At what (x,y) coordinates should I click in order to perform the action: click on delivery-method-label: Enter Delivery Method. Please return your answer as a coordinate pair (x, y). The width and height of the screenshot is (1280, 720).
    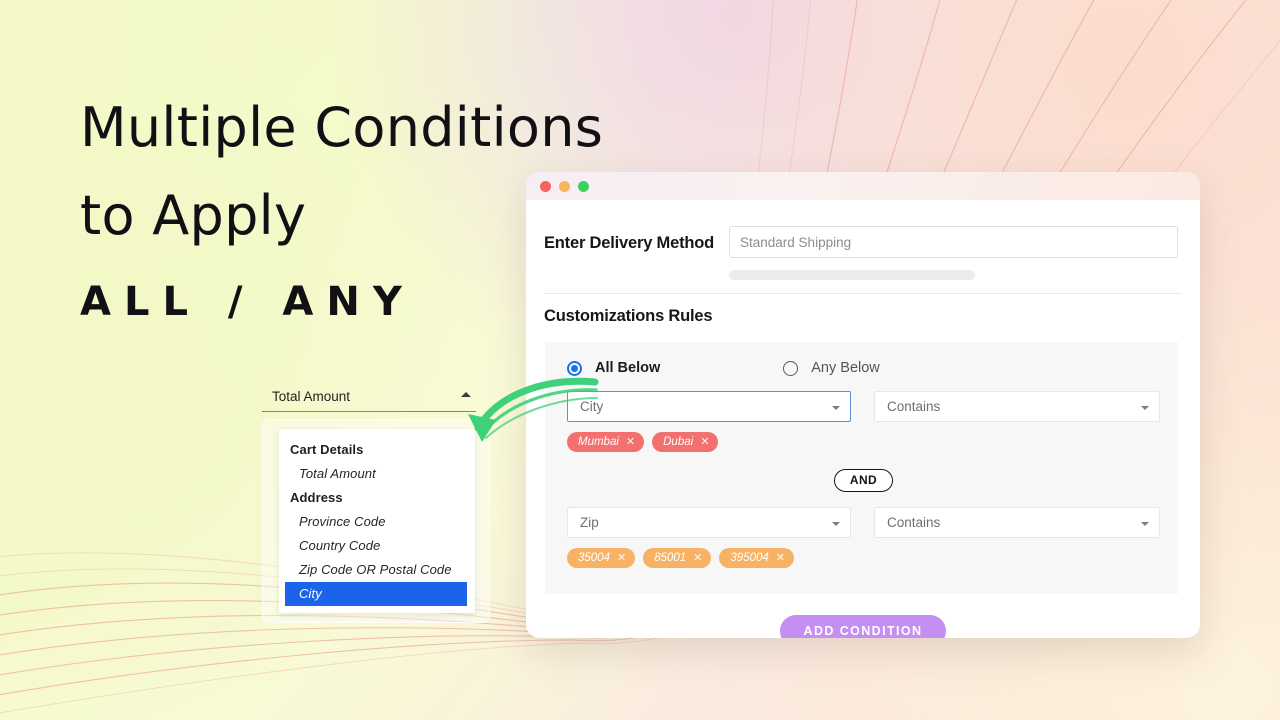
    Looking at the image, I should click on (629, 243).